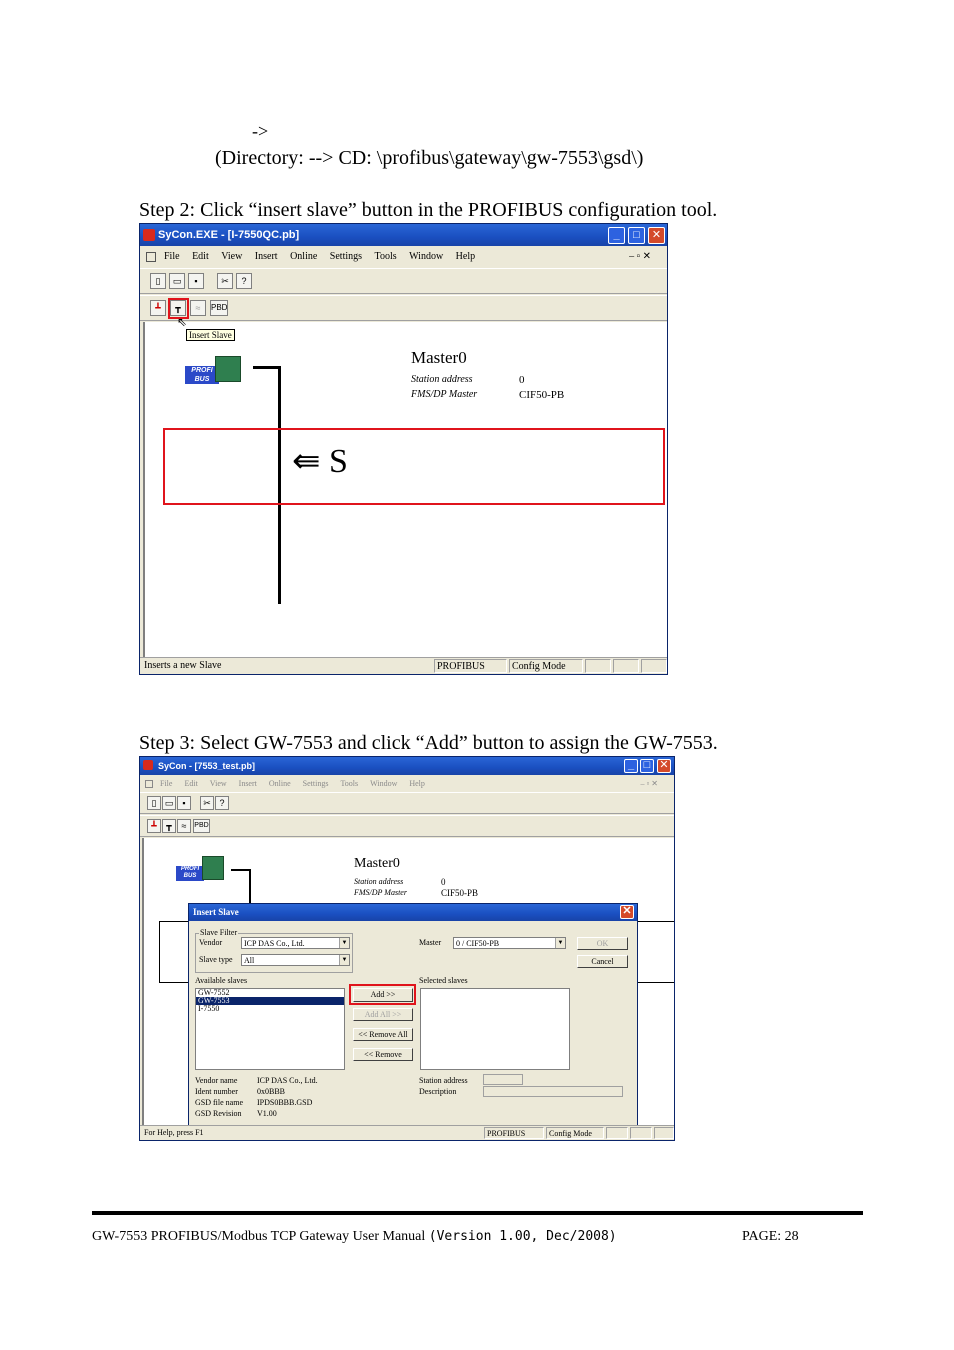 This screenshot has width=954, height=1350. What do you see at coordinates (260, 131) in the screenshot?
I see `arrow-line: ->` at bounding box center [260, 131].